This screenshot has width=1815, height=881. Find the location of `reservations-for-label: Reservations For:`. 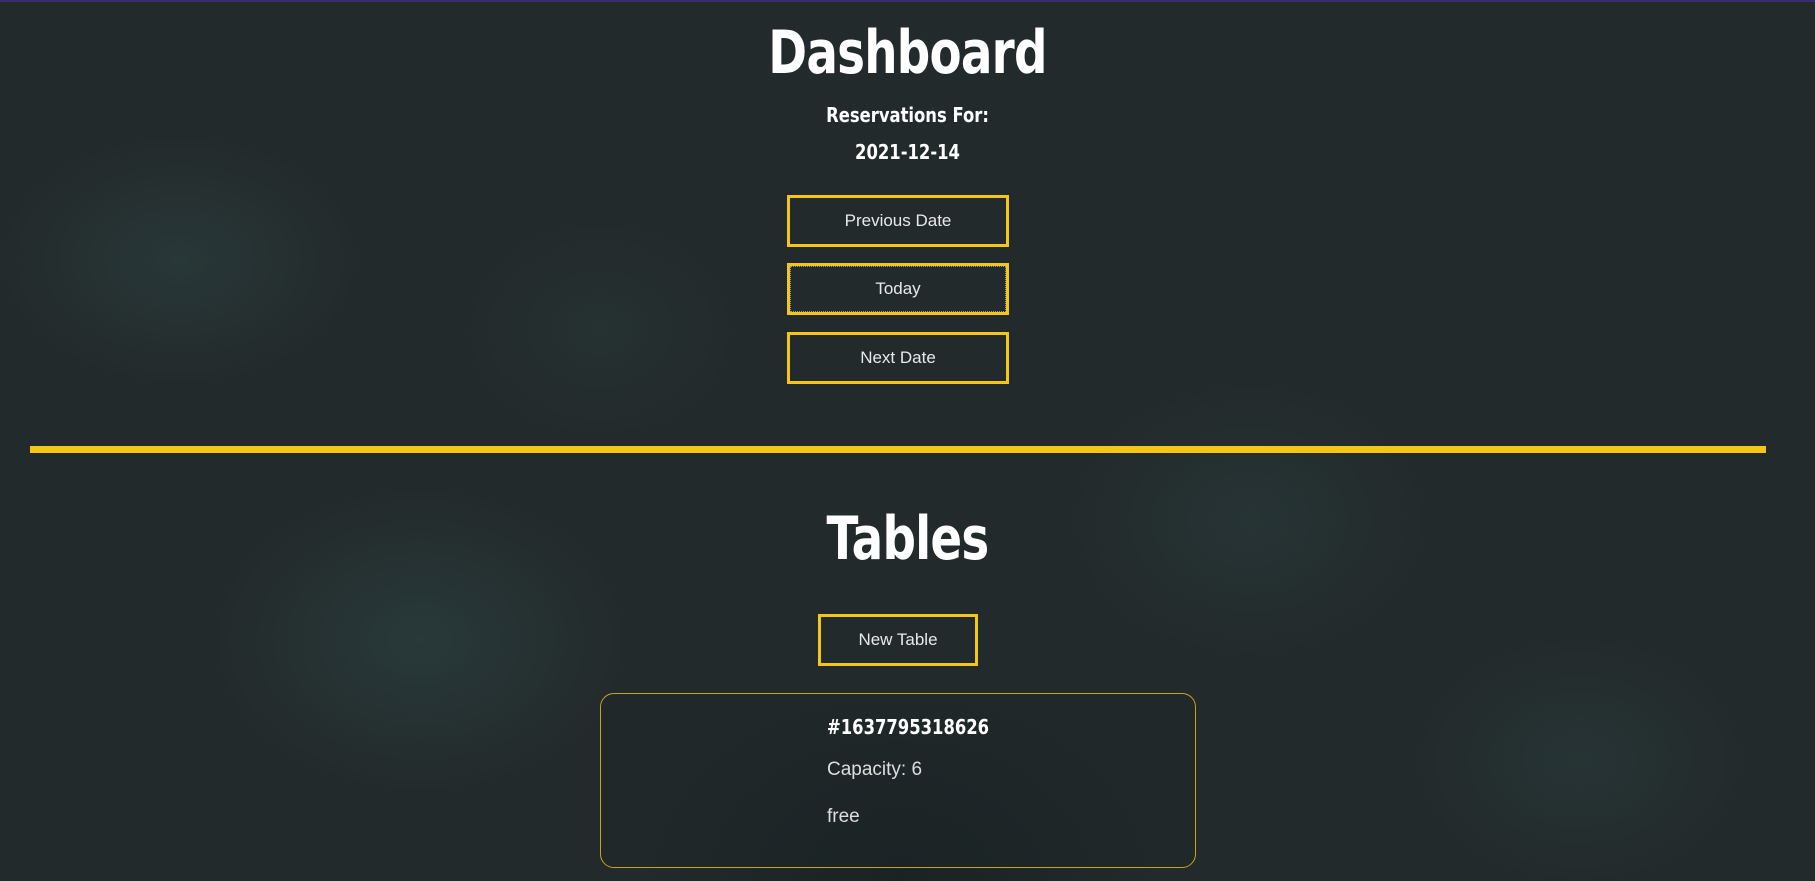

reservations-for-label: Reservations For: is located at coordinates (907, 115).